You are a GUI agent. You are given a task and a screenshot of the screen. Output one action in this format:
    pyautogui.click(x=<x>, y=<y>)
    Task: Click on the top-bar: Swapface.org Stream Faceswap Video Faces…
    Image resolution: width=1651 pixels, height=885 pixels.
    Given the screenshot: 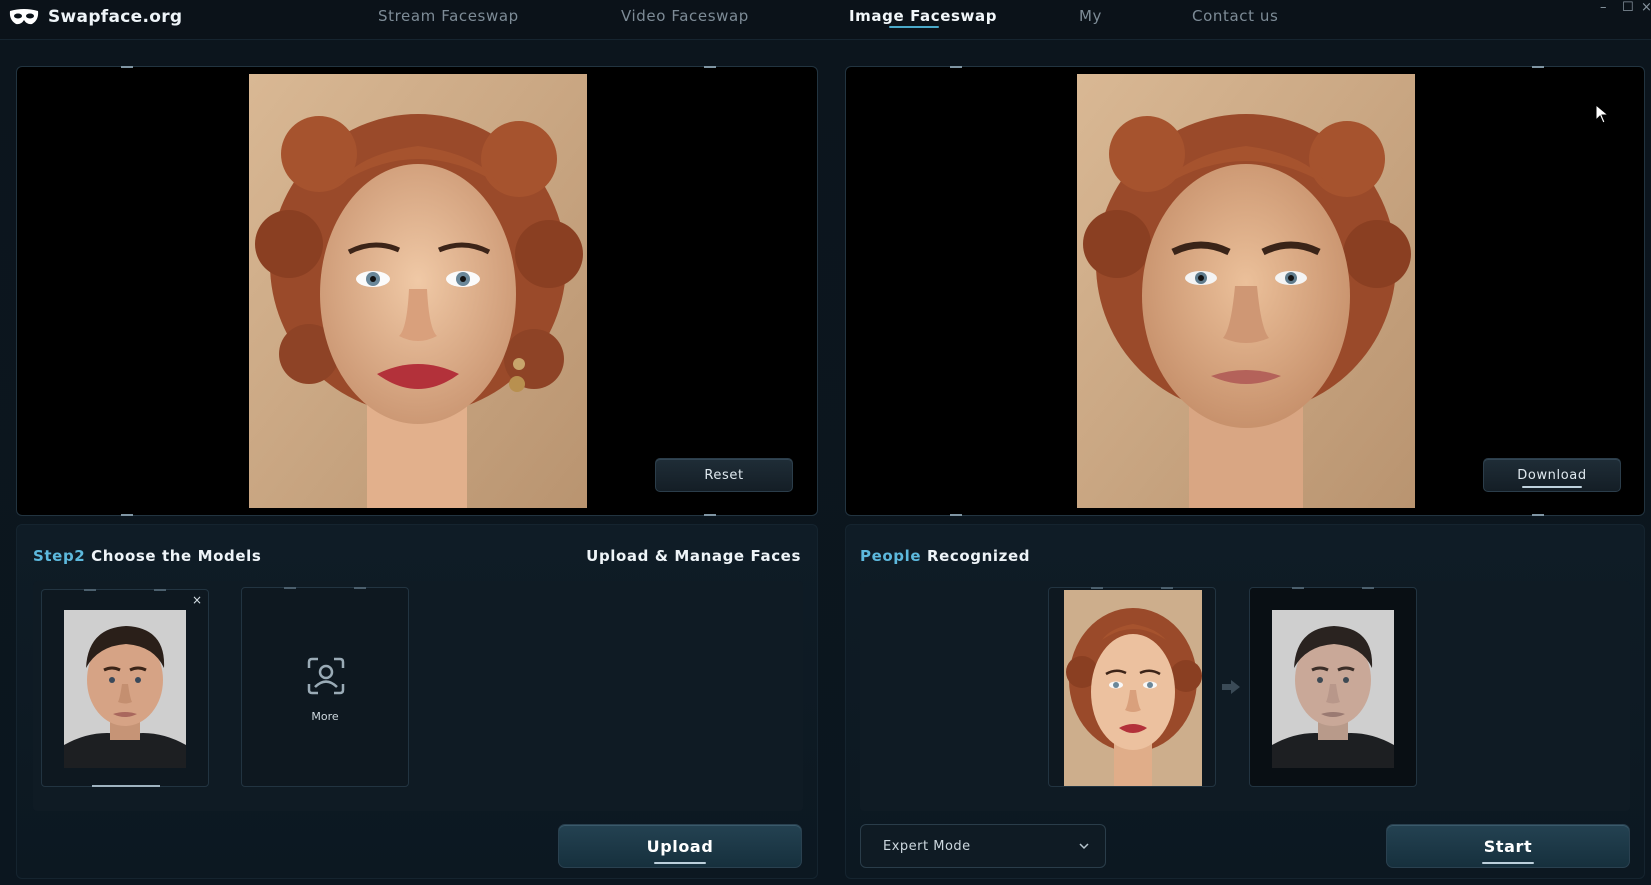 What is the action you would take?
    pyautogui.click(x=825, y=20)
    